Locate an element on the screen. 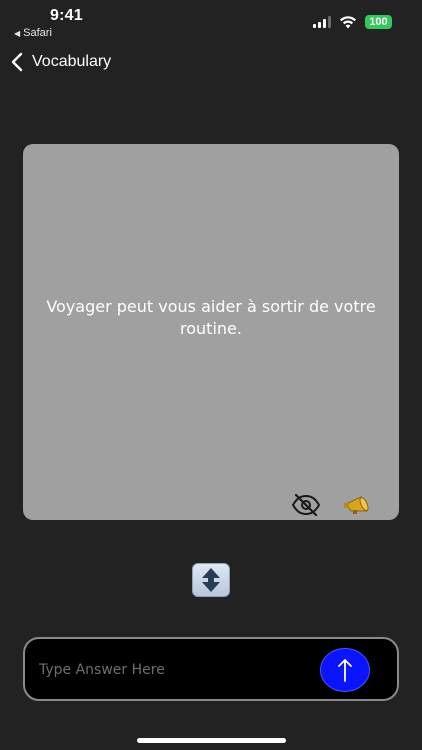  back-to-safari-link: ◀ Safari is located at coordinates (33, 33).